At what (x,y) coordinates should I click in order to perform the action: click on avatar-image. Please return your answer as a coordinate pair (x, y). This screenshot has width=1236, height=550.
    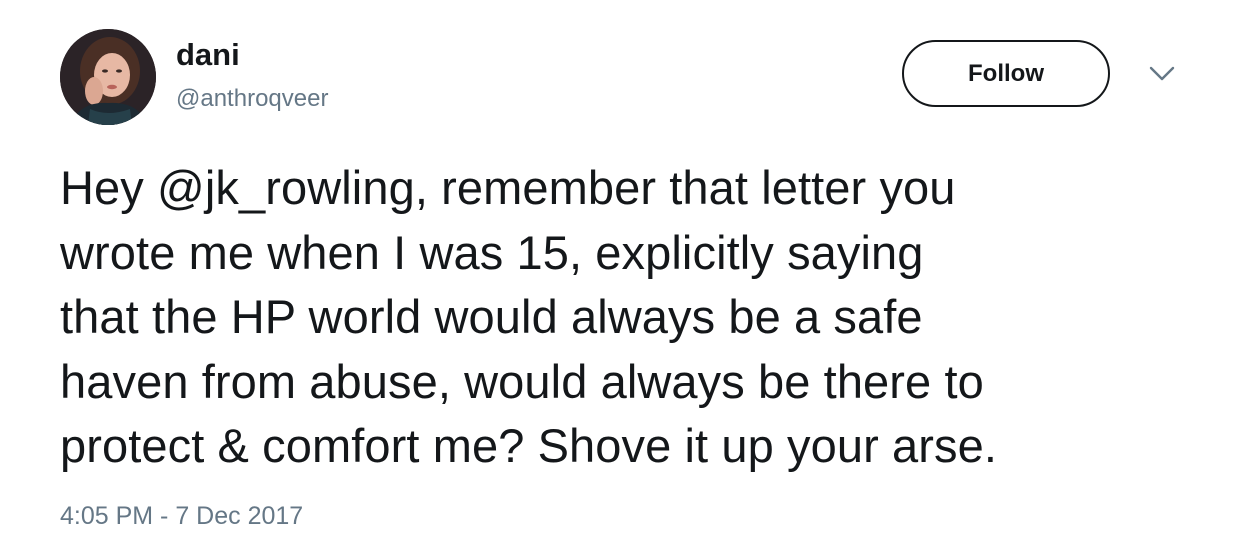
    Looking at the image, I should click on (108, 77).